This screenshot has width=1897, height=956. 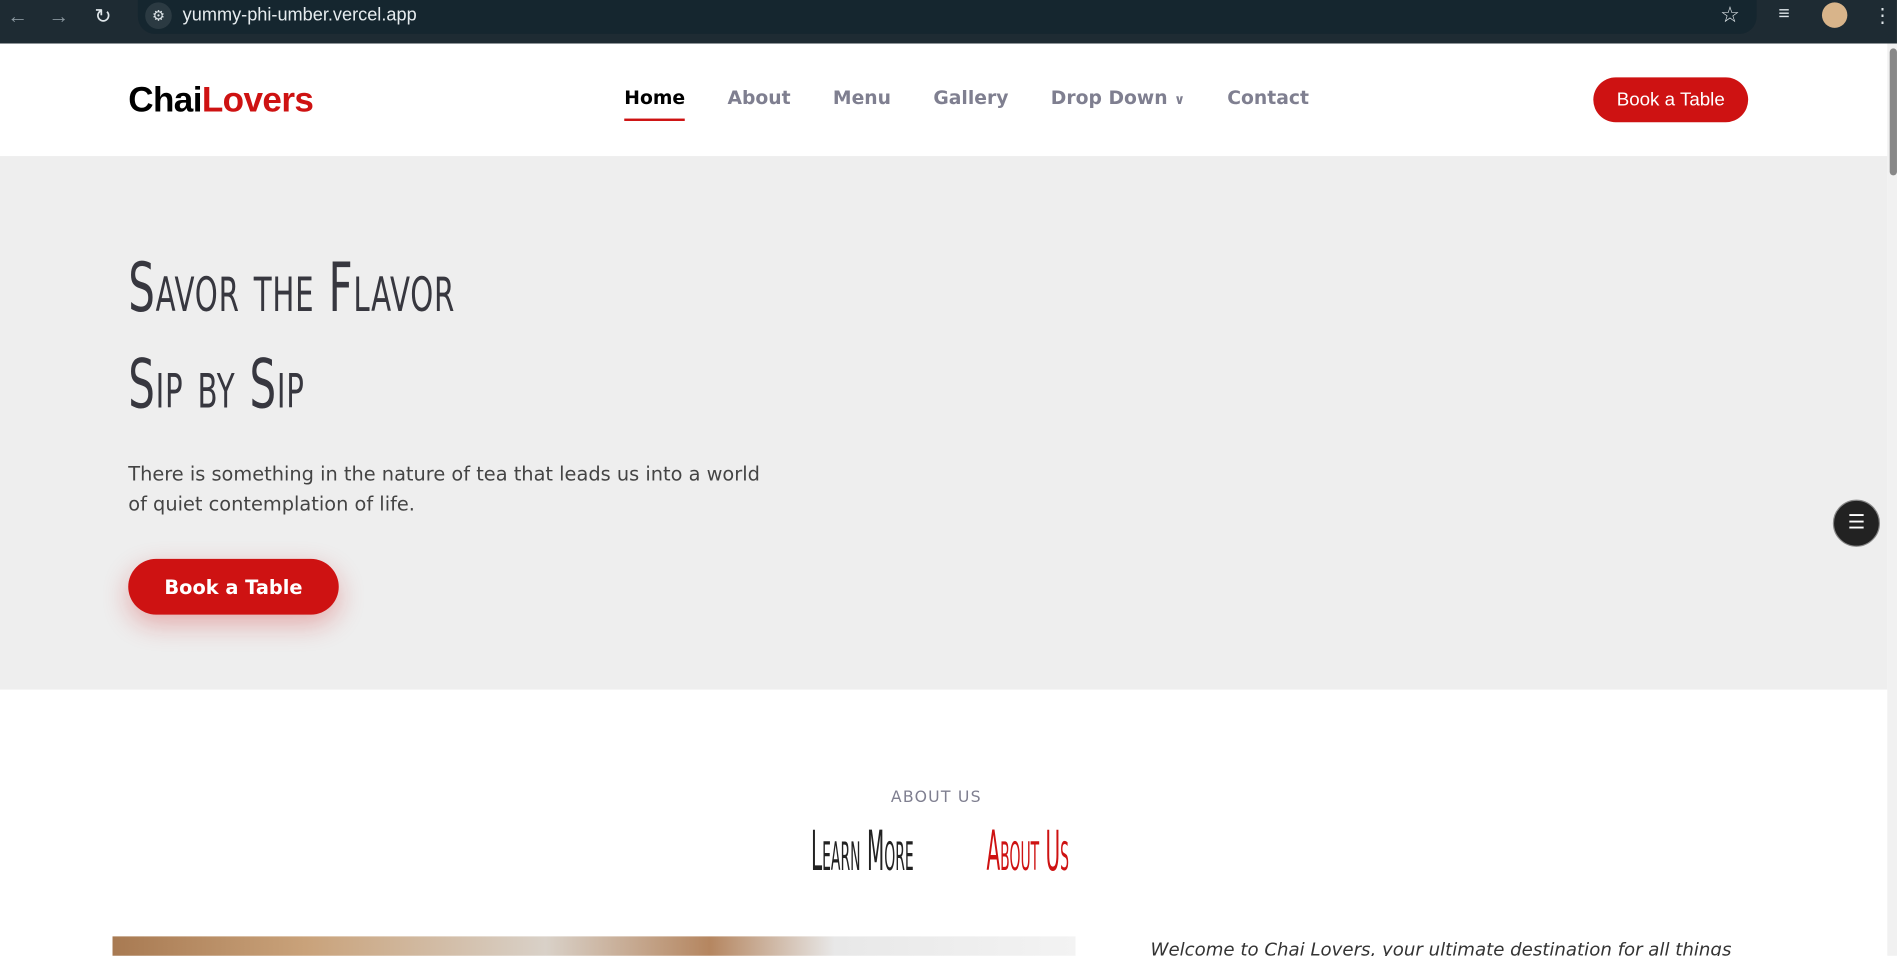 What do you see at coordinates (1892, 499) in the screenshot?
I see `scrollbar` at bounding box center [1892, 499].